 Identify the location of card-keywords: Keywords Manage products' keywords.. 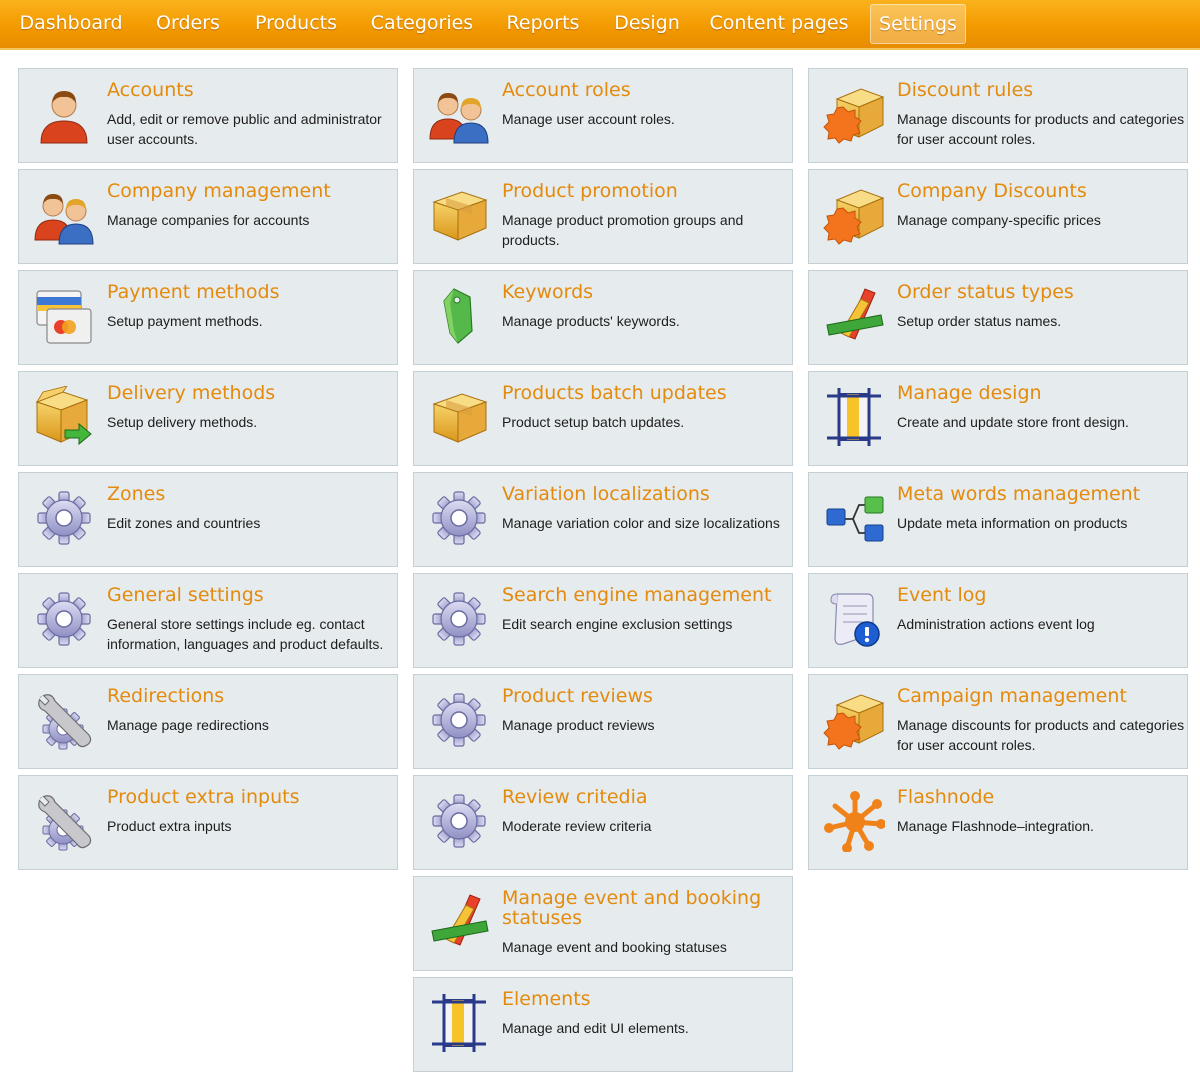
(603, 317).